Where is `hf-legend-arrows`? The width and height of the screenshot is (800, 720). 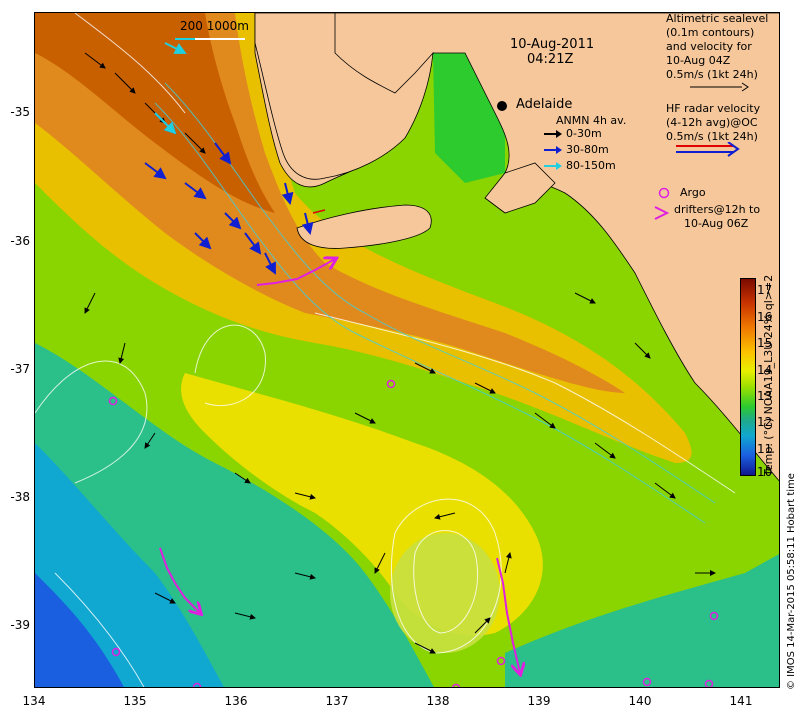
hf-legend-arrows is located at coordinates (708, 149).